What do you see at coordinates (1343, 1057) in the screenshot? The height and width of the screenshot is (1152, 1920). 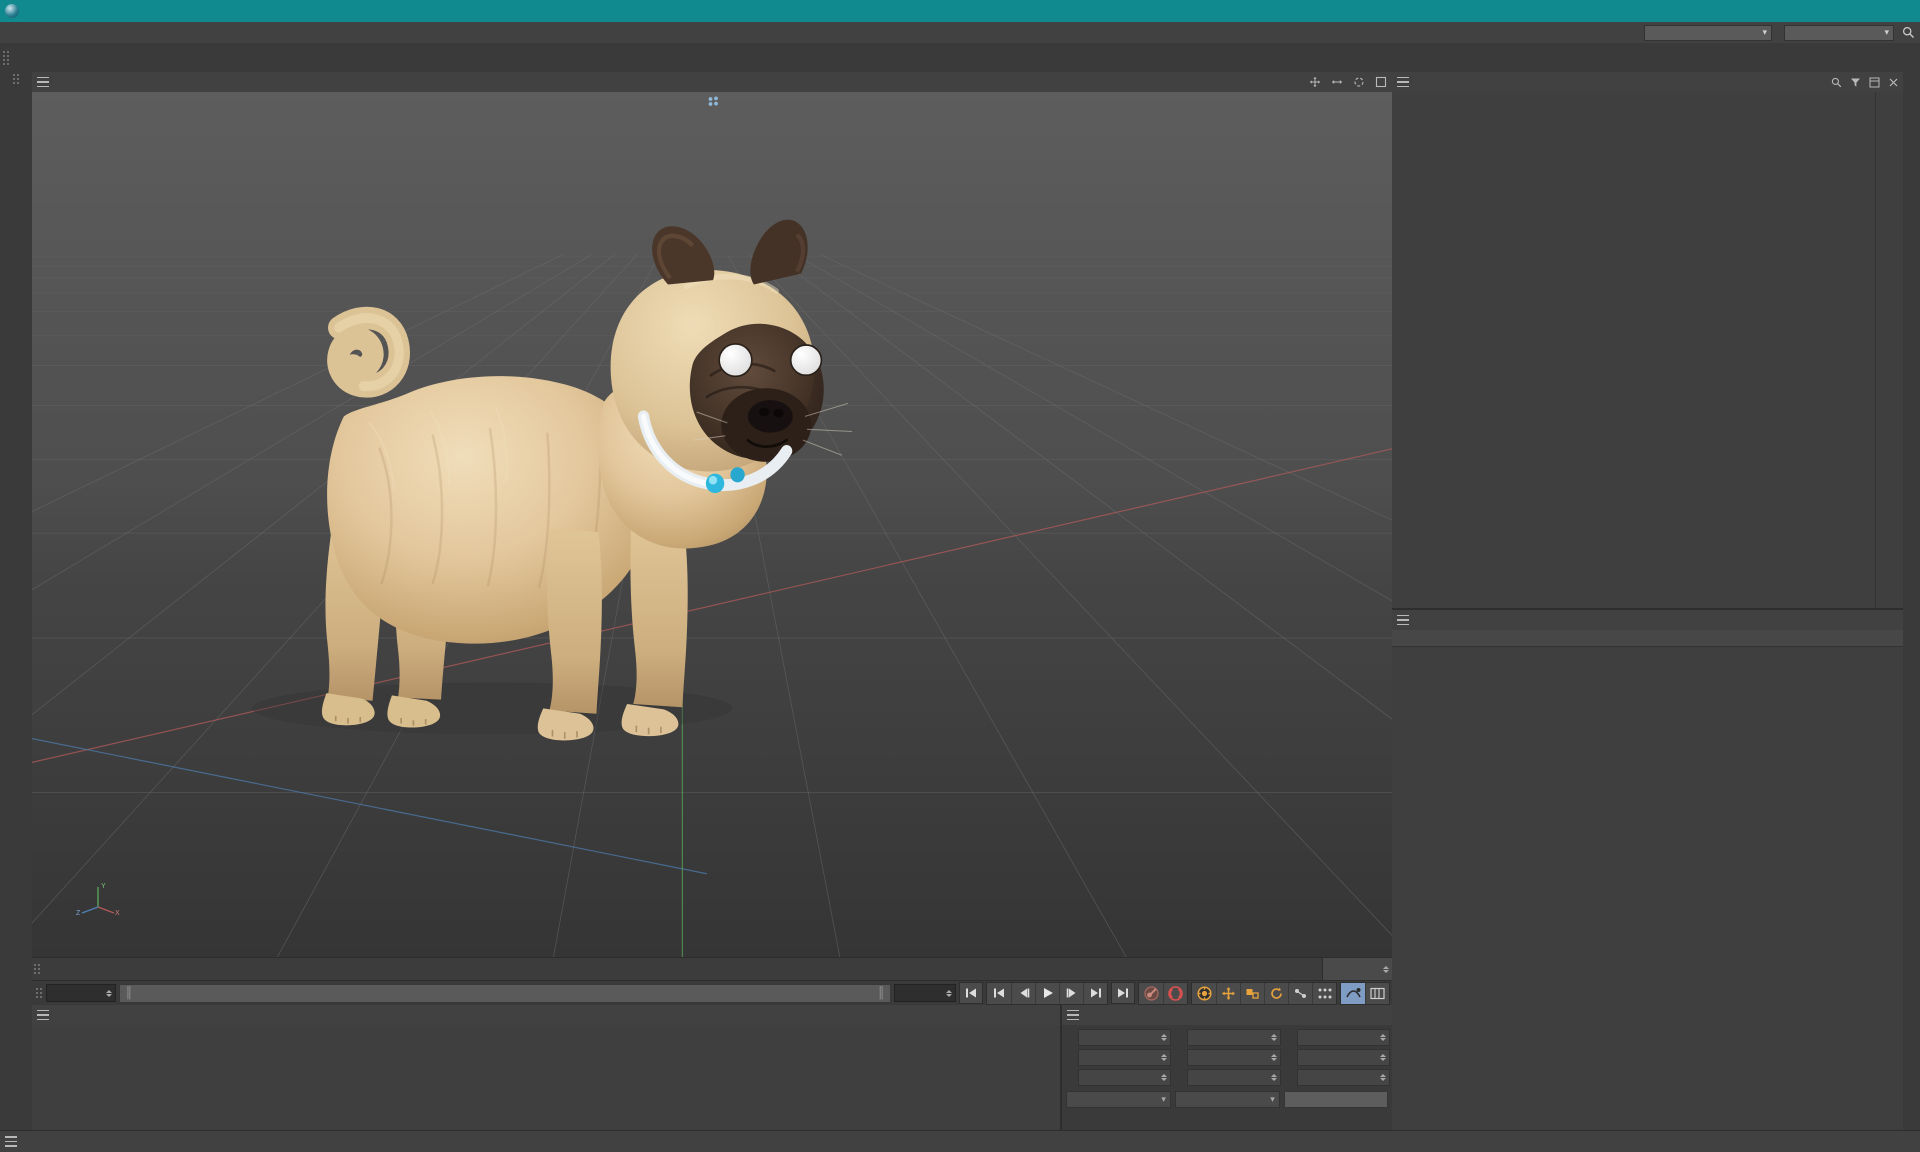 I see `rotation-p-field` at bounding box center [1343, 1057].